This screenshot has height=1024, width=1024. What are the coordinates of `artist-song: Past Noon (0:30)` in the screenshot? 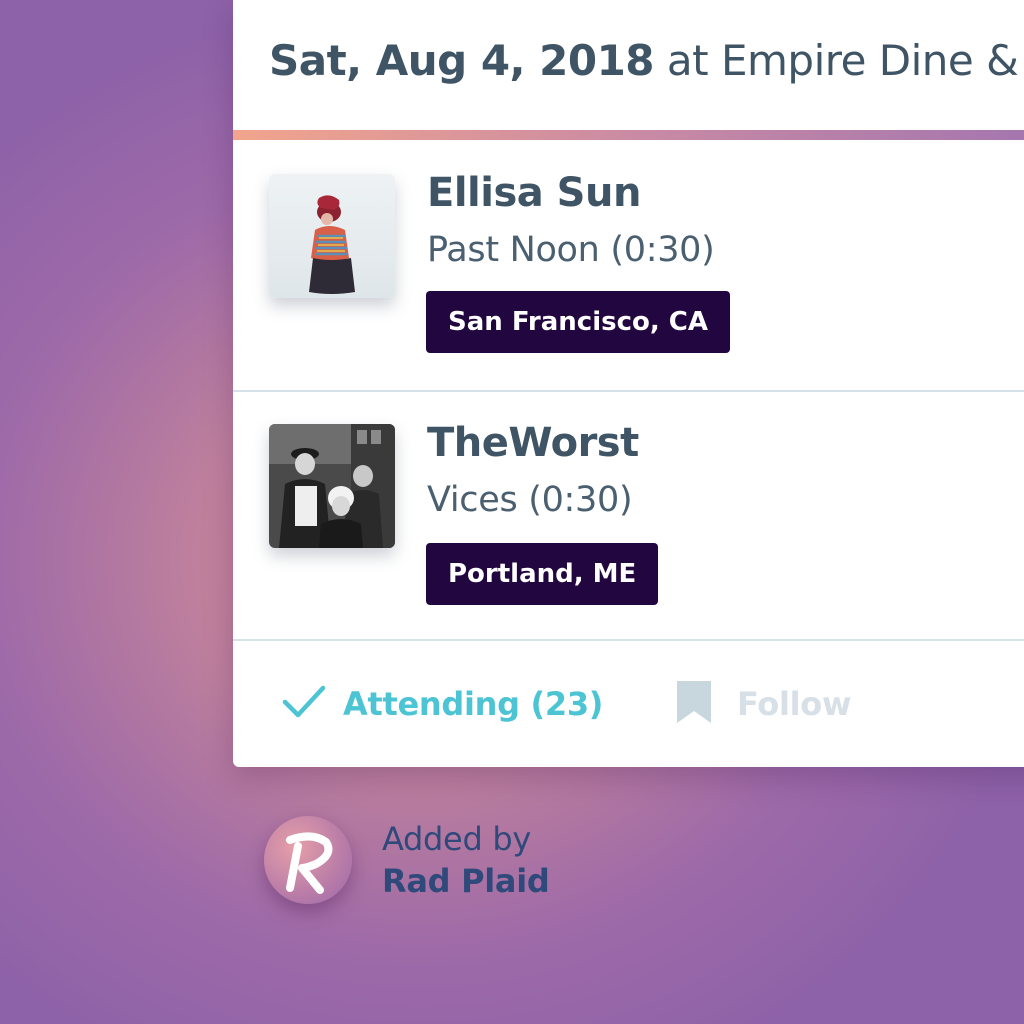 It's located at (571, 250).